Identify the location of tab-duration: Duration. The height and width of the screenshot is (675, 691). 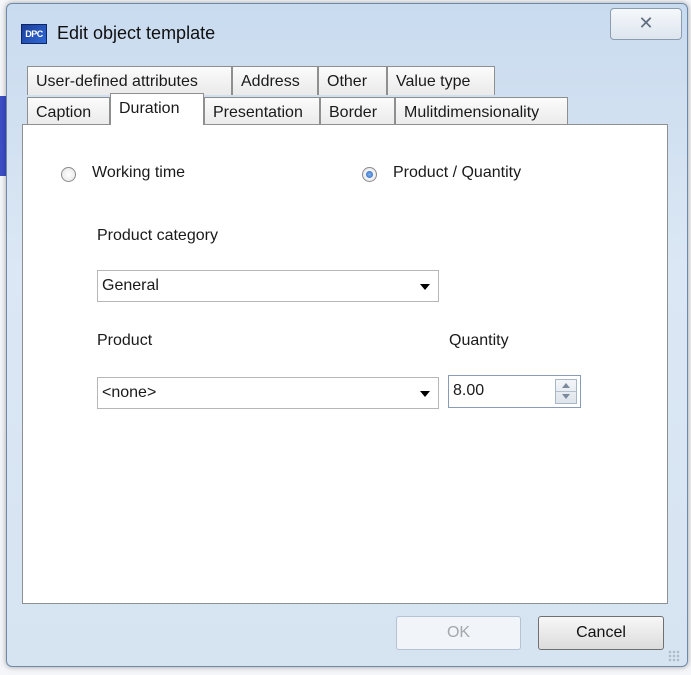
(157, 109).